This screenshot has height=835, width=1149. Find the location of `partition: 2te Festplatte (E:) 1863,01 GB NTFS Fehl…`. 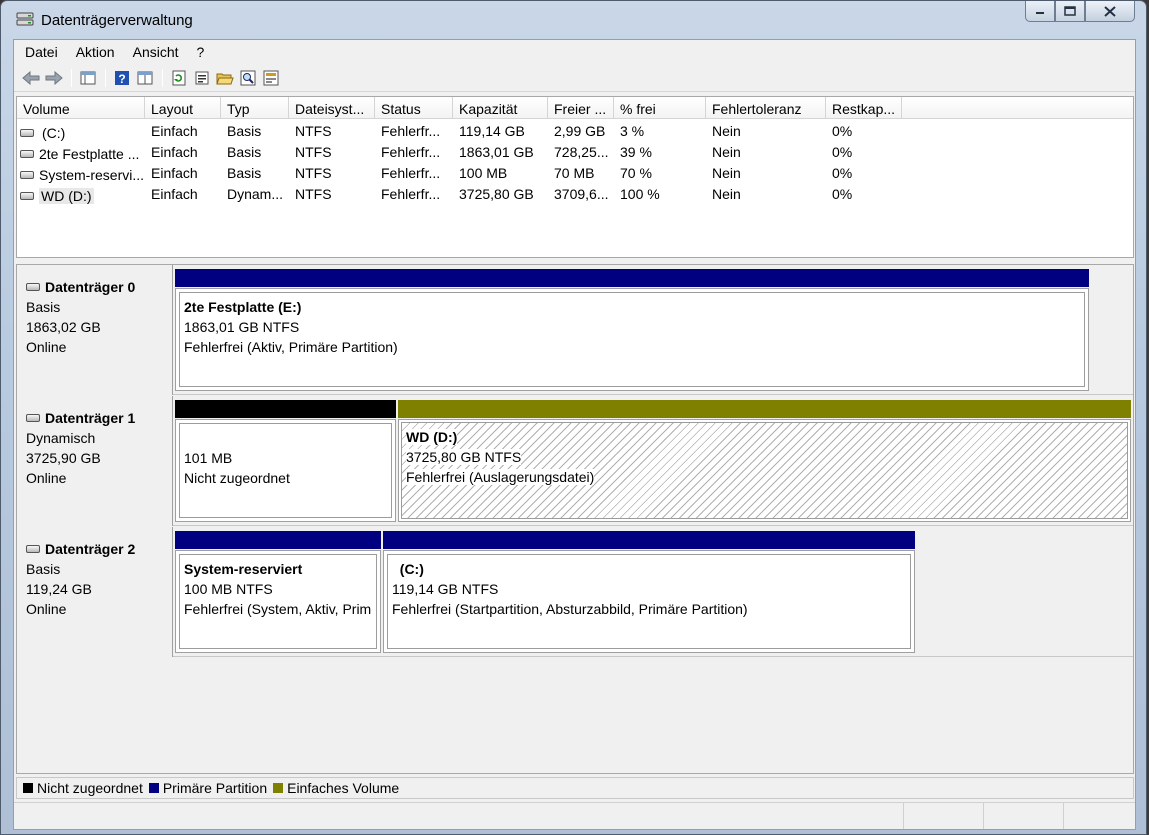

partition: 2te Festplatte (E:) 1863,01 GB NTFS Fehl… is located at coordinates (632, 330).